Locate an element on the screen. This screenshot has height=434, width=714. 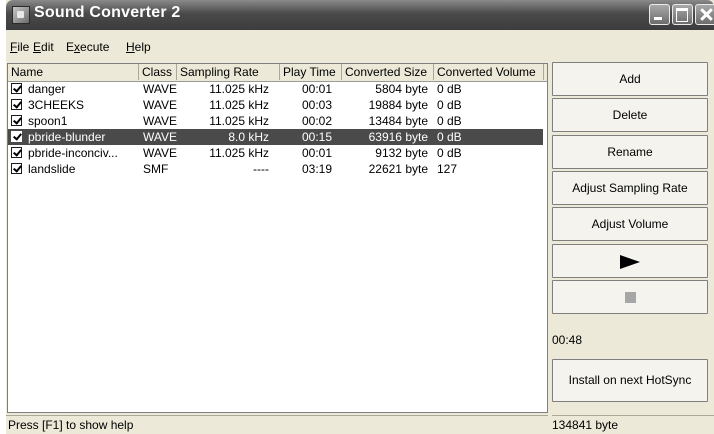
menu-bar: File Edit Execute Help is located at coordinates (276, 47).